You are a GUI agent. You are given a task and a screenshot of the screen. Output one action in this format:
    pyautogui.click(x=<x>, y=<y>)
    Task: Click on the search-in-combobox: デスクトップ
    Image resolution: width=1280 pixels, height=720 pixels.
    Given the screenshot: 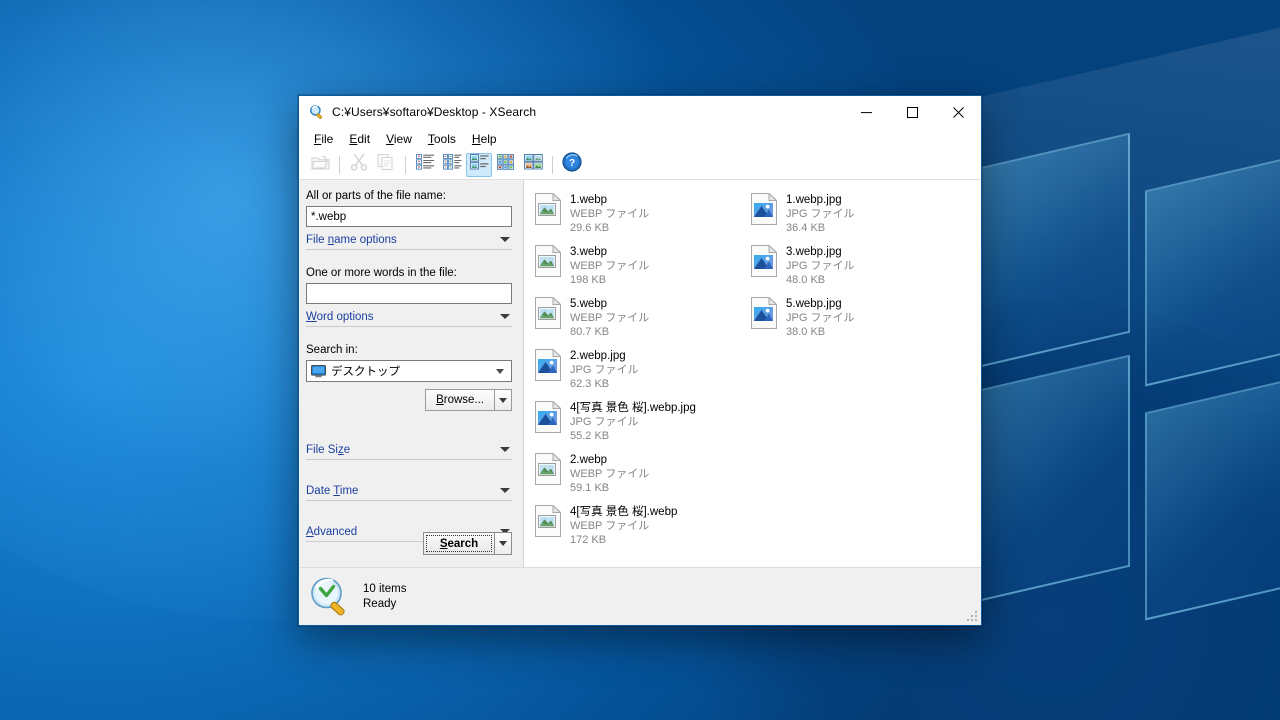 What is the action you would take?
    pyautogui.click(x=409, y=371)
    